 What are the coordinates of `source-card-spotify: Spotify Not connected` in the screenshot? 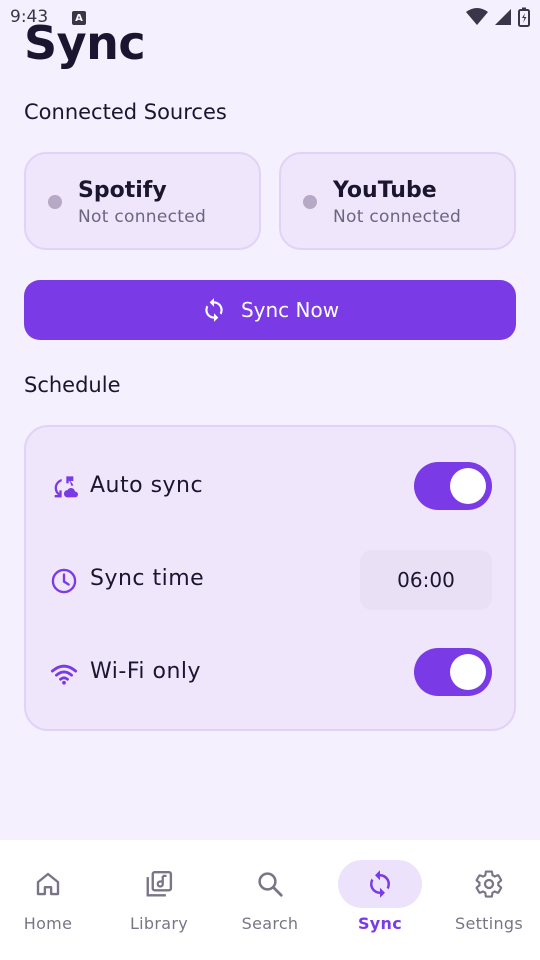 It's located at (142, 201).